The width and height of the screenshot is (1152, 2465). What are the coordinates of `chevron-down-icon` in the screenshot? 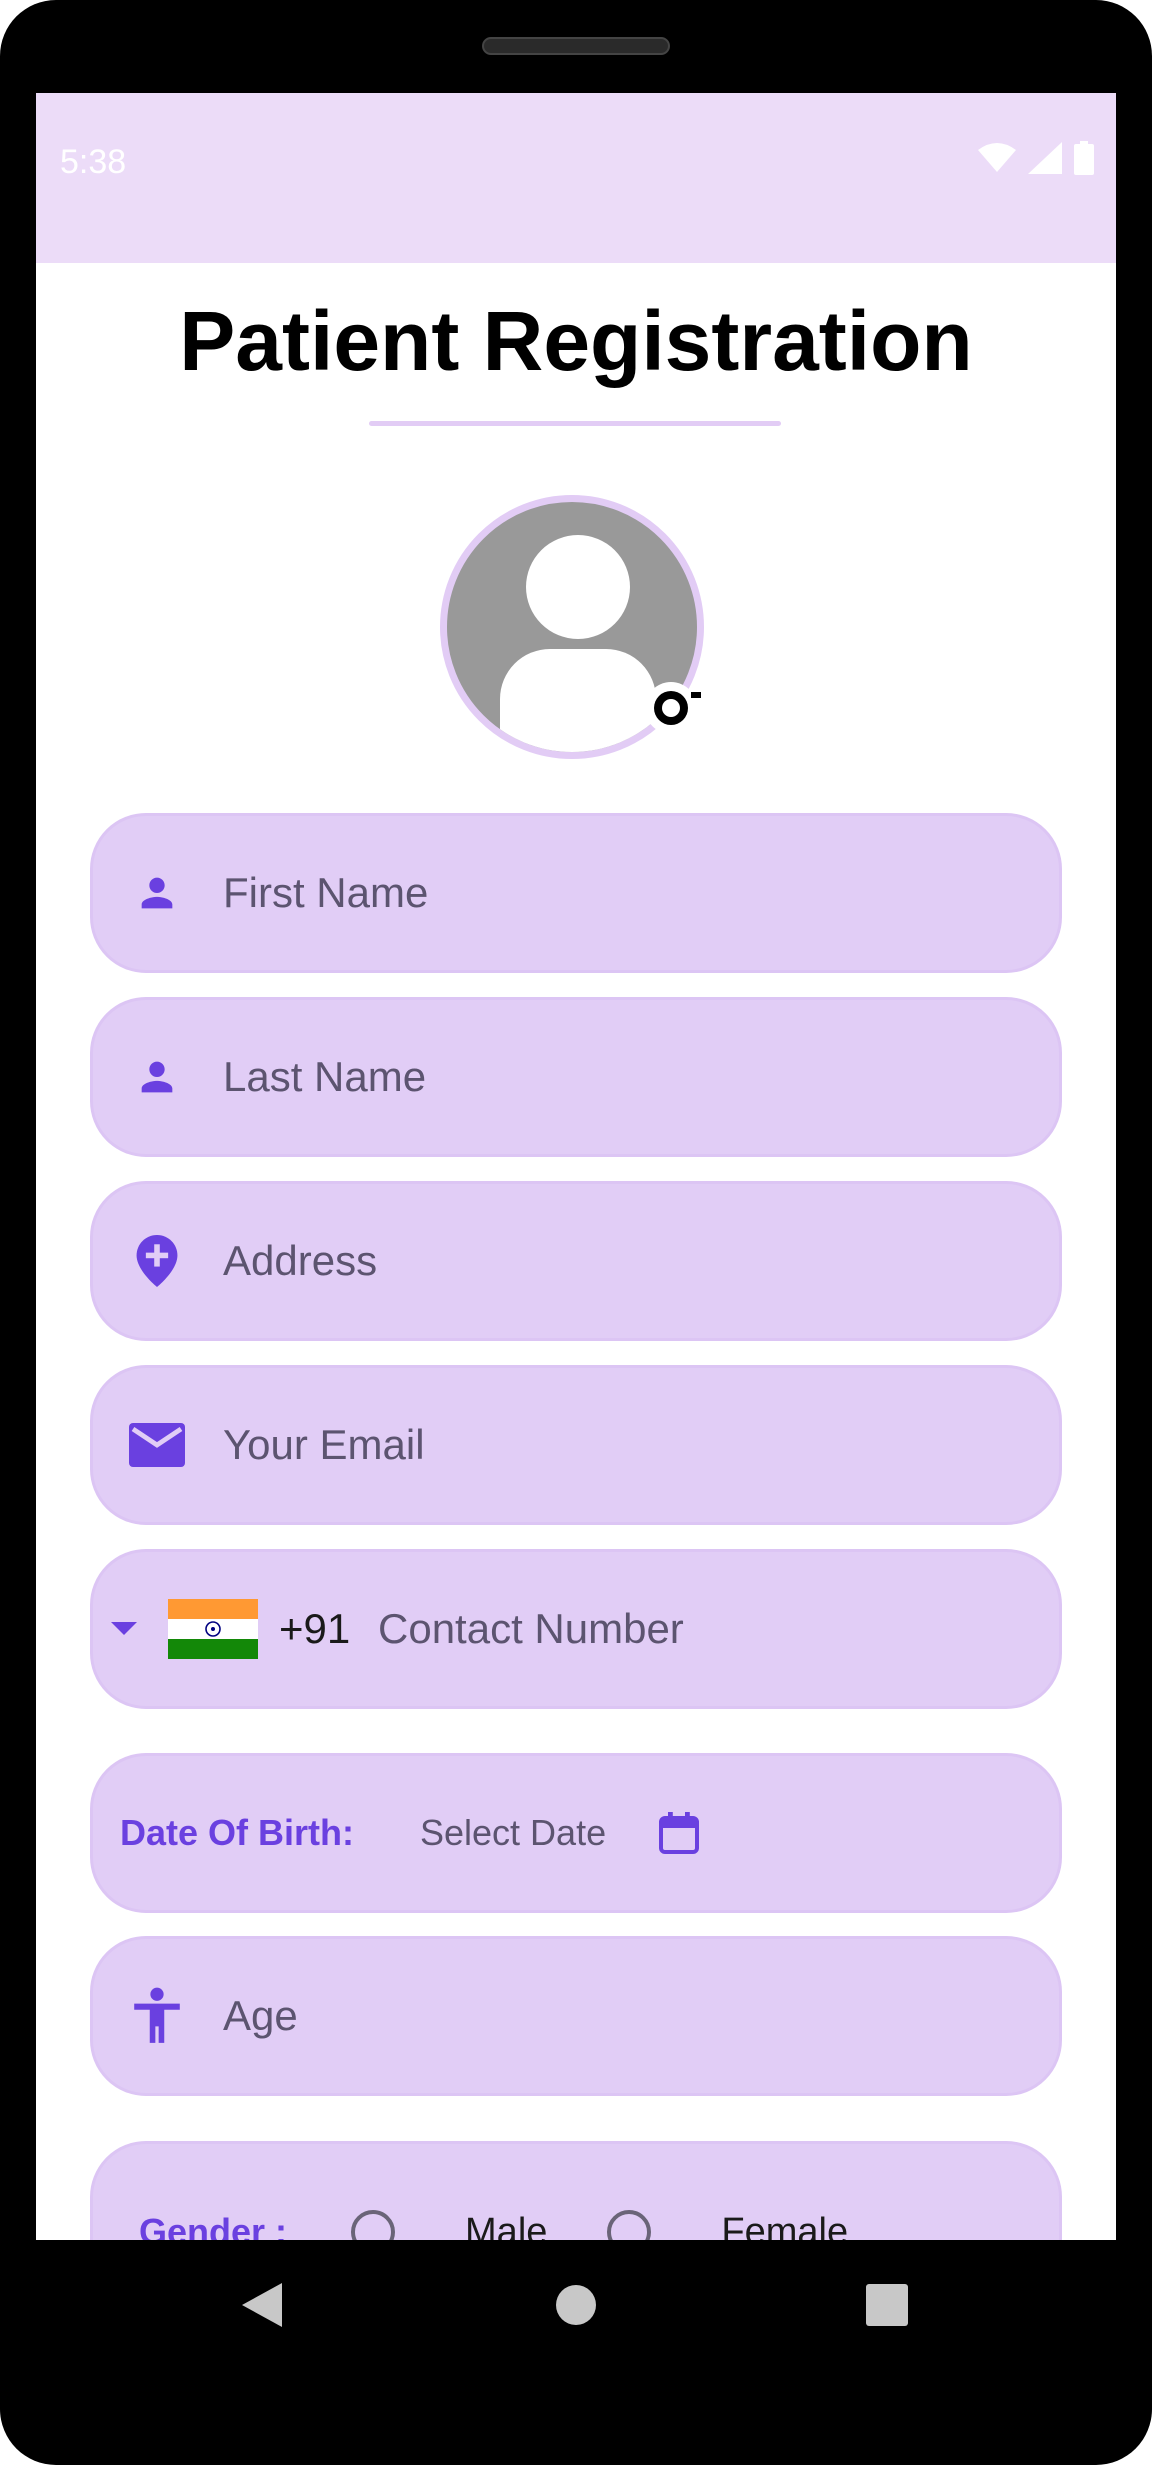 It's located at (124, 1629).